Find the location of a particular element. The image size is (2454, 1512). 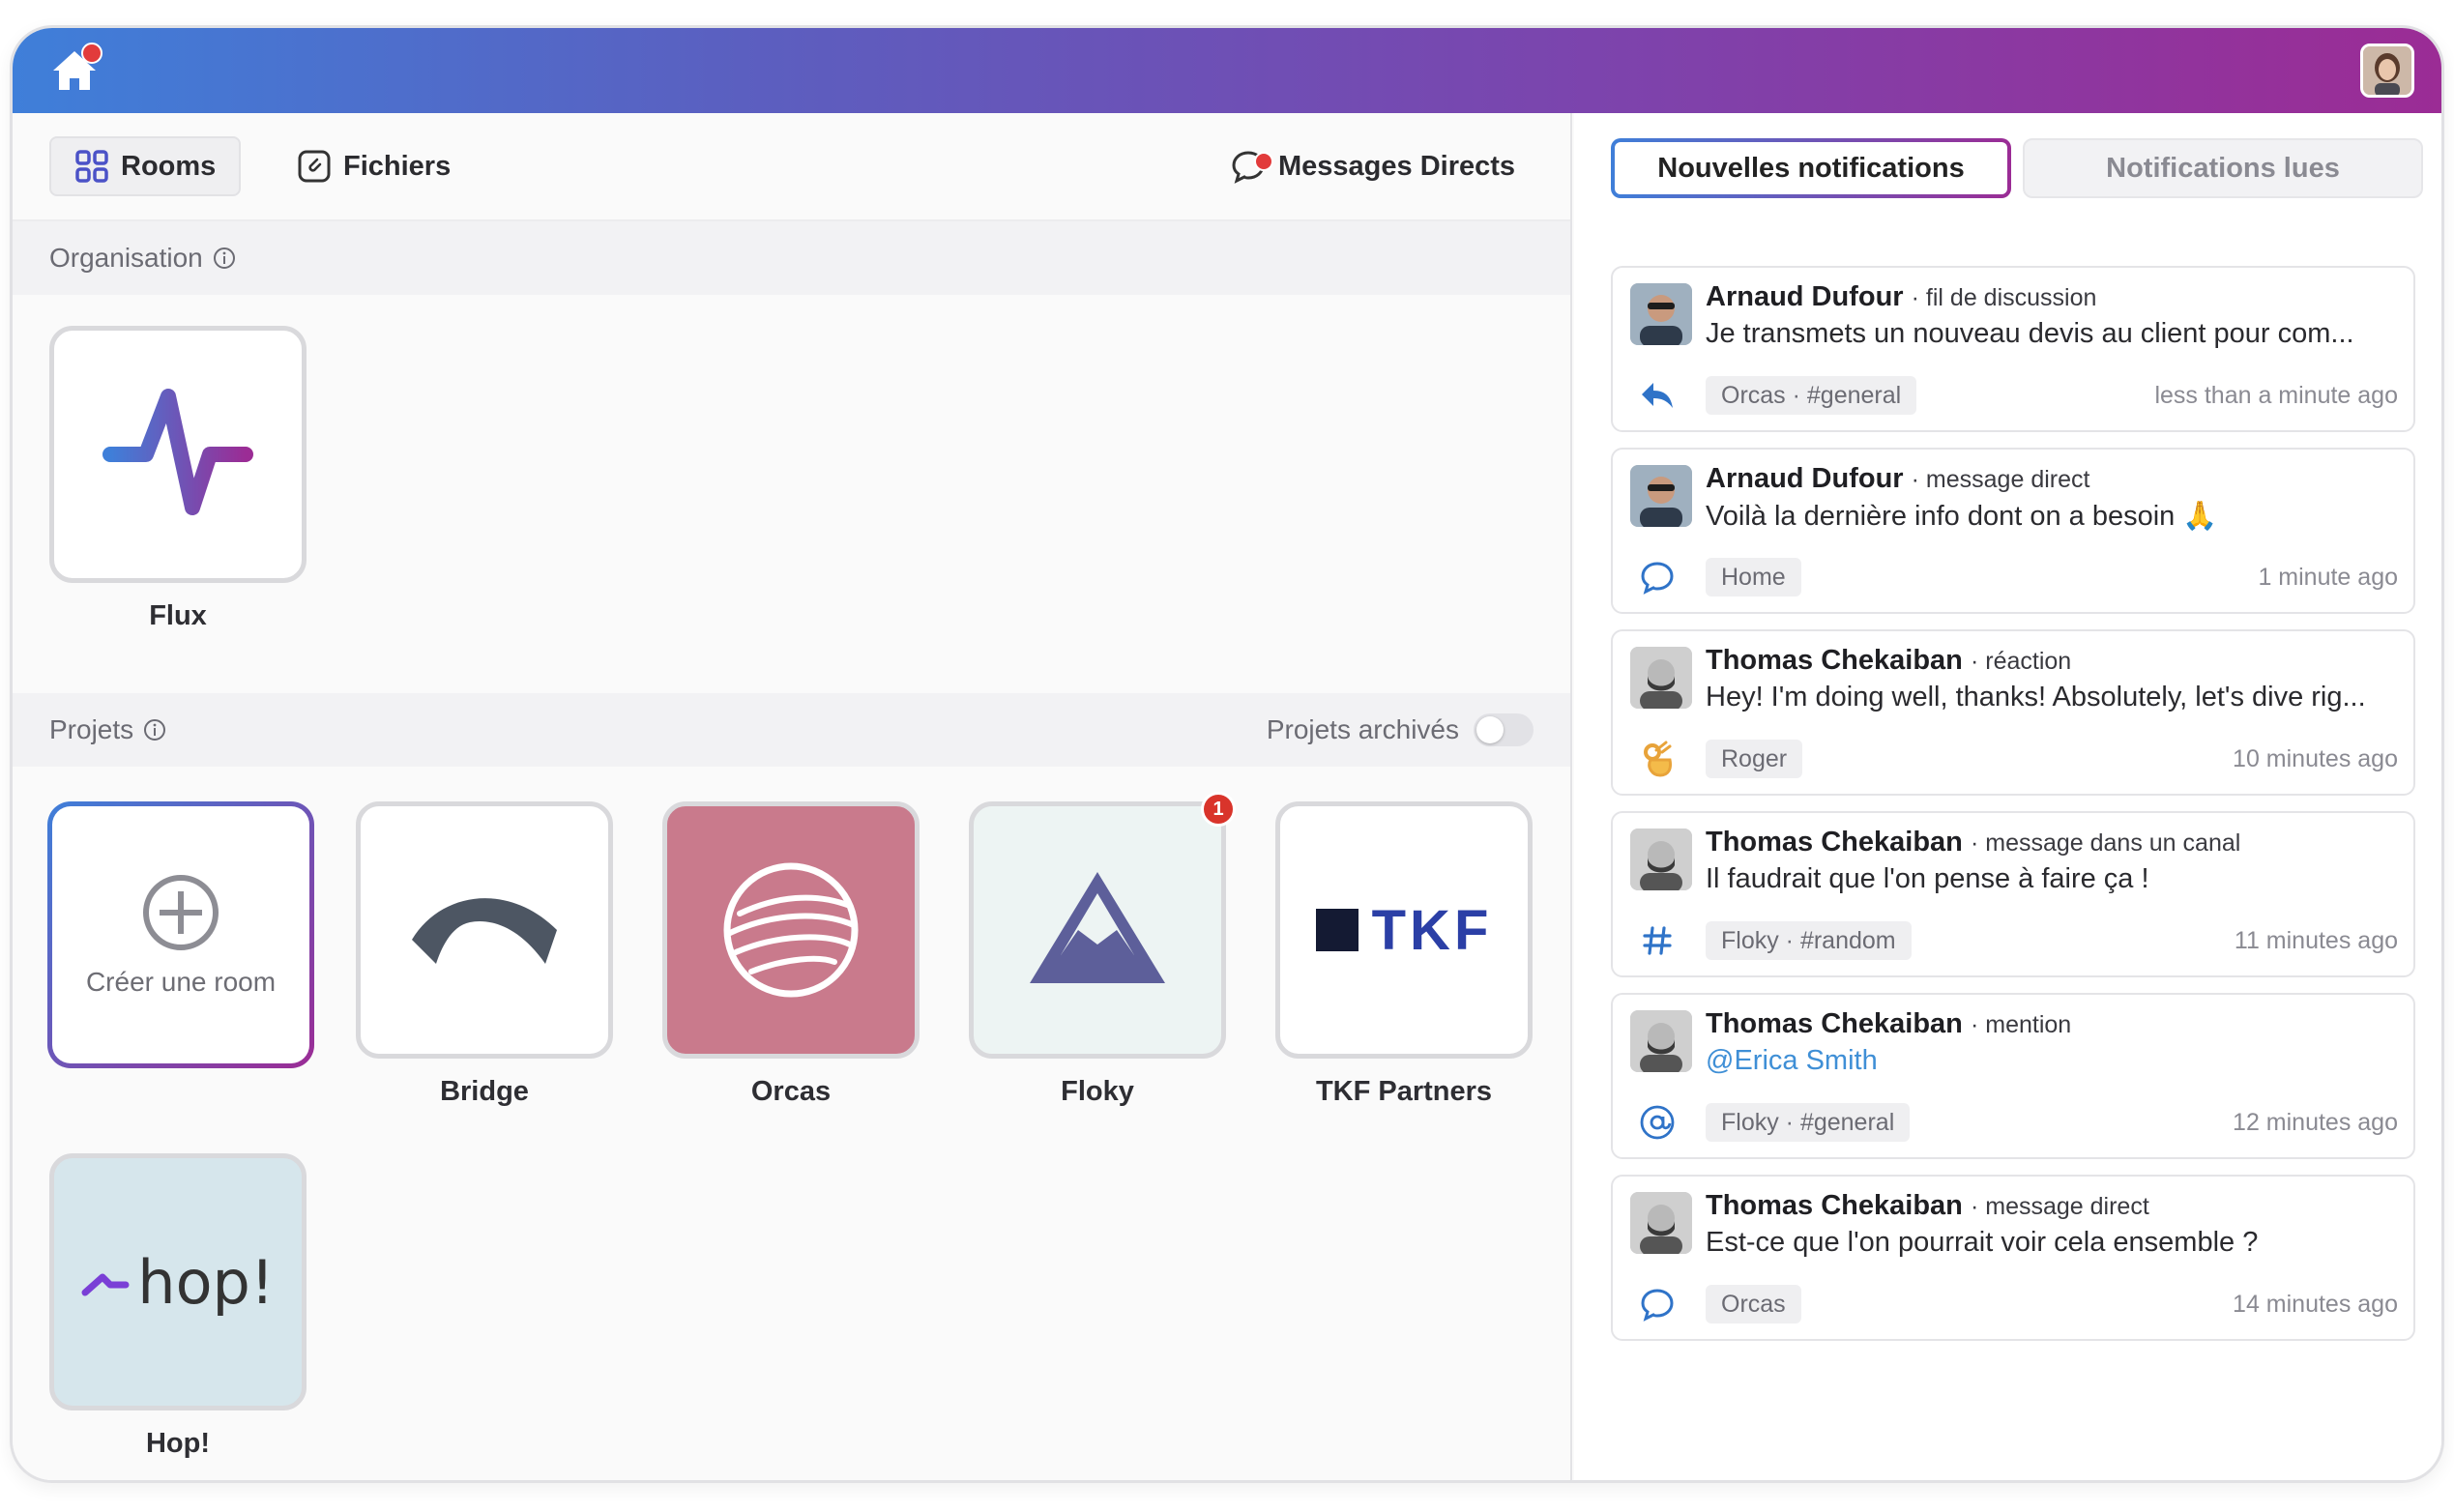

plus-circle-icon is located at coordinates (181, 912).